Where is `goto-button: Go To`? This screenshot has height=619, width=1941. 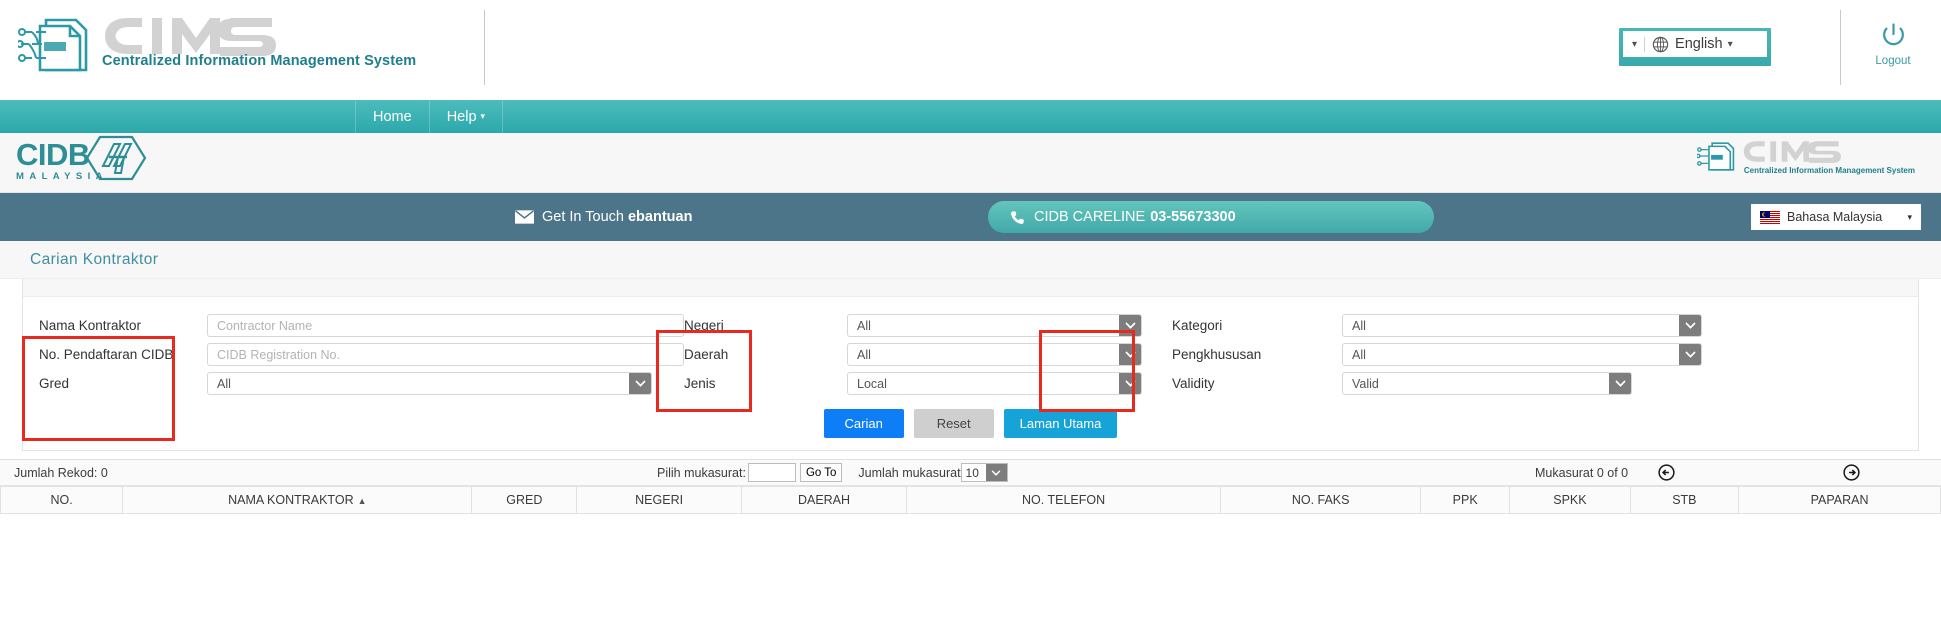
goto-button: Go To is located at coordinates (821, 472).